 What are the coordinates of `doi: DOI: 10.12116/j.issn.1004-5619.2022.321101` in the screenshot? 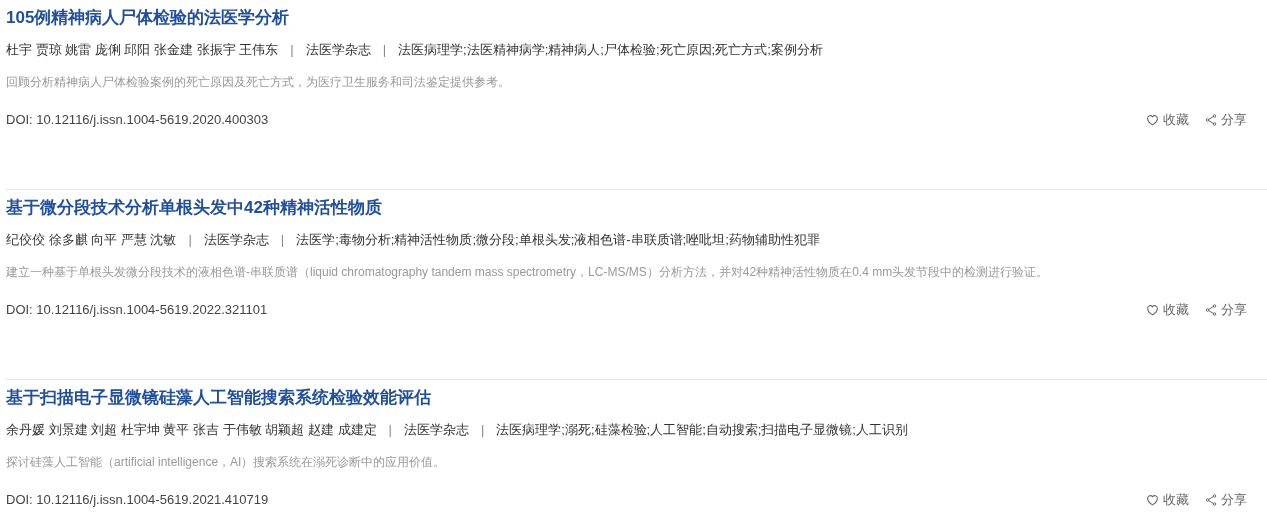 It's located at (137, 310).